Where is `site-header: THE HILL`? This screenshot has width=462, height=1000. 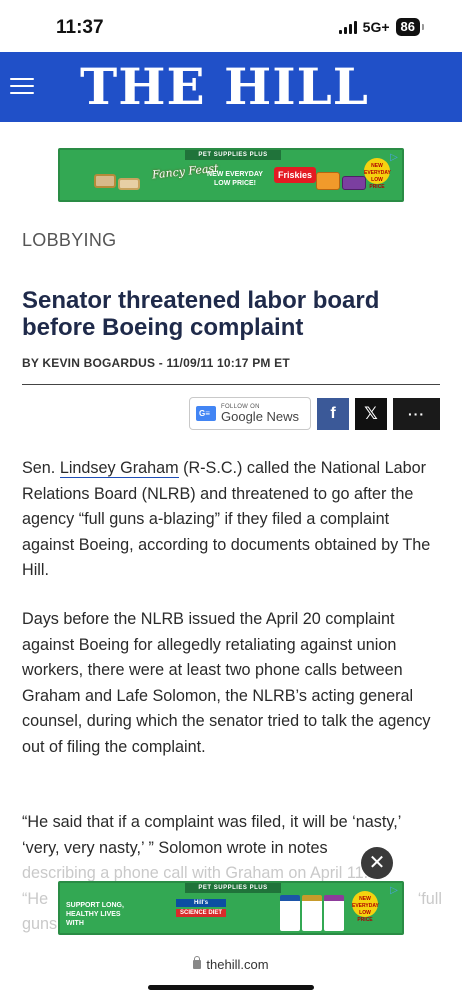 site-header: THE HILL is located at coordinates (231, 87).